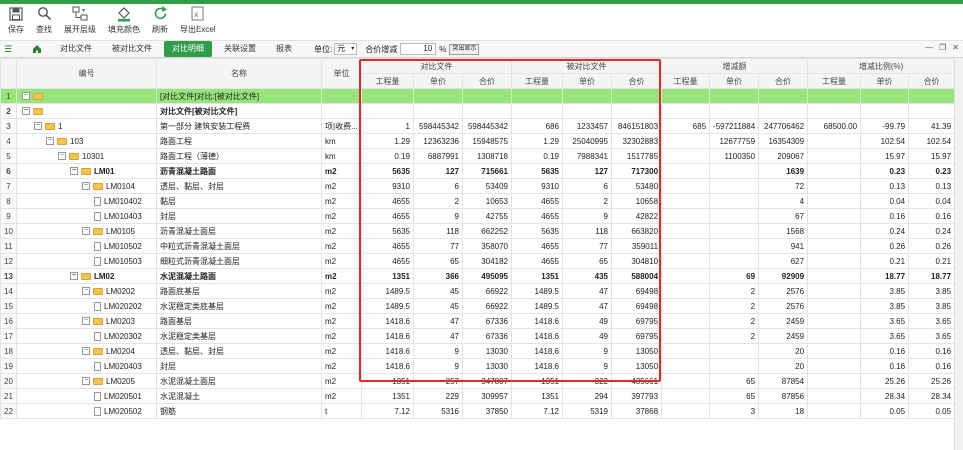 The width and height of the screenshot is (963, 450). What do you see at coordinates (284, 49) in the screenshot?
I see `tab-report: 报表` at bounding box center [284, 49].